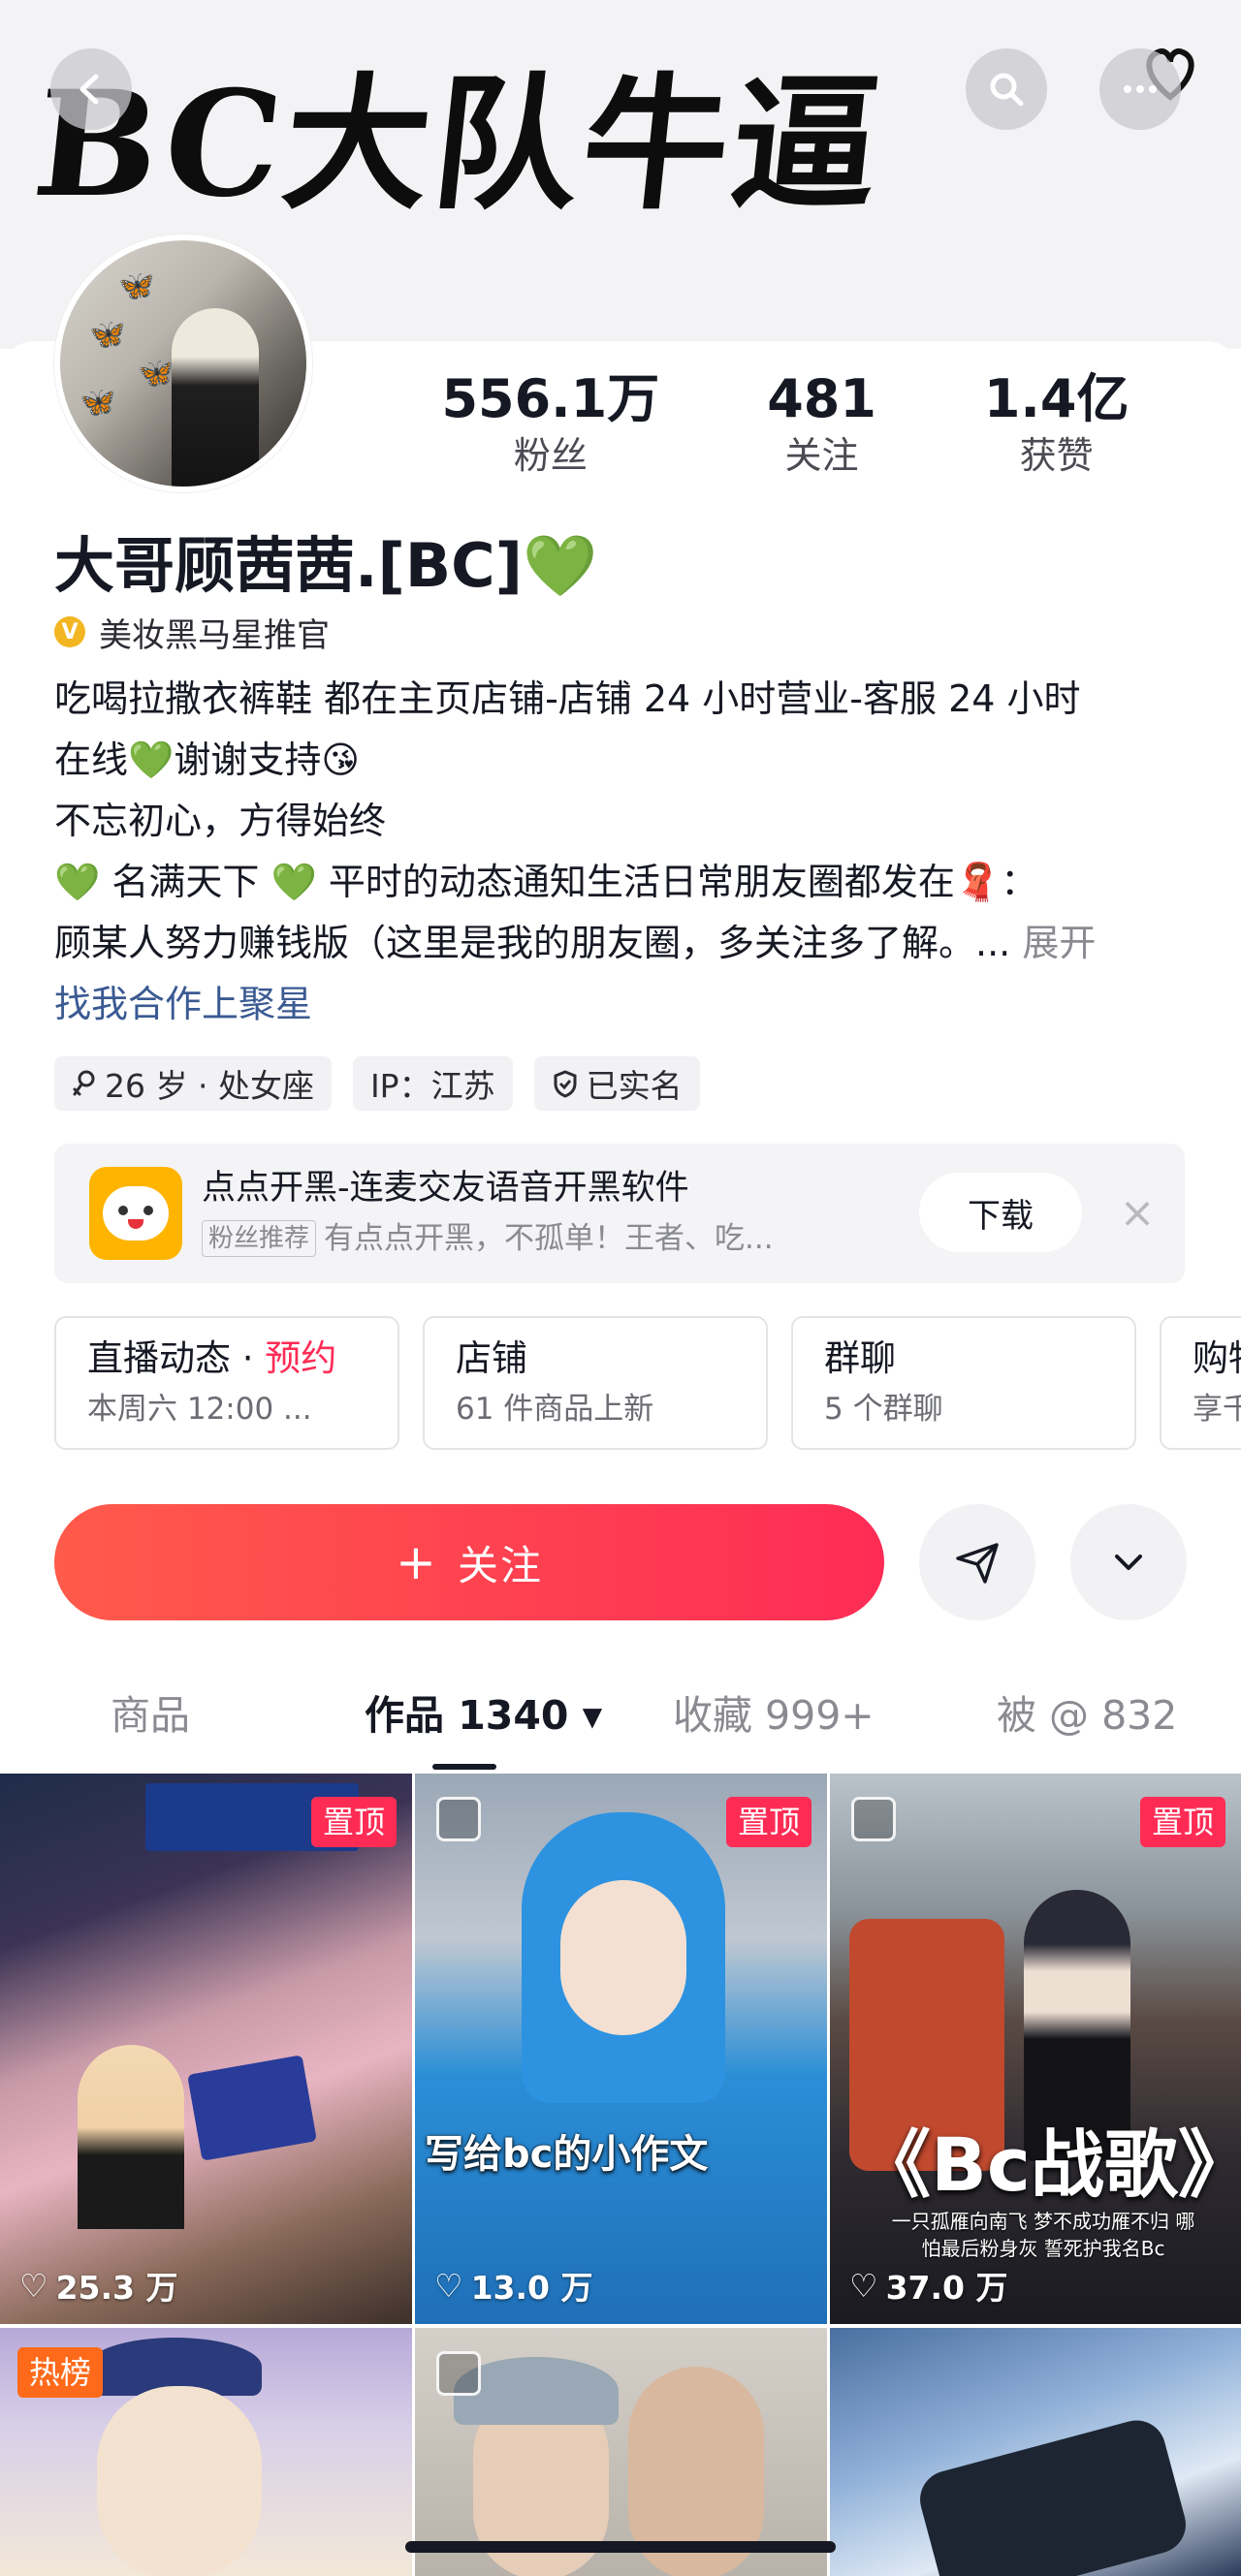 This screenshot has height=2576, width=1241. Describe the element at coordinates (1049, 2164) in the screenshot. I see `video-caption: 《Bc战歌》` at that location.